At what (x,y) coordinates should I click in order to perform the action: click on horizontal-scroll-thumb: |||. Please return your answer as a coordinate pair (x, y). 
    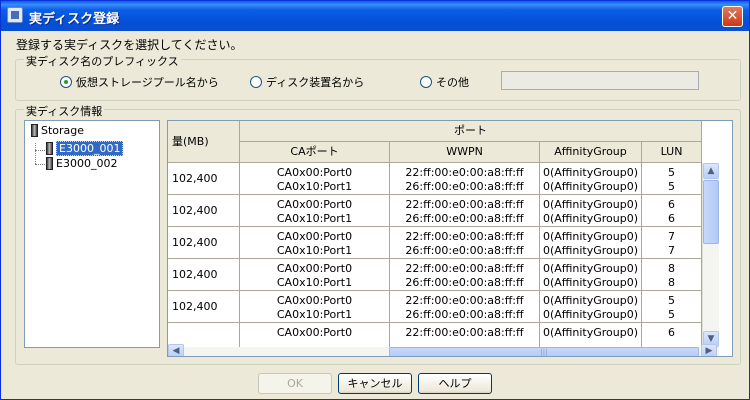
    Looking at the image, I should click on (544, 351).